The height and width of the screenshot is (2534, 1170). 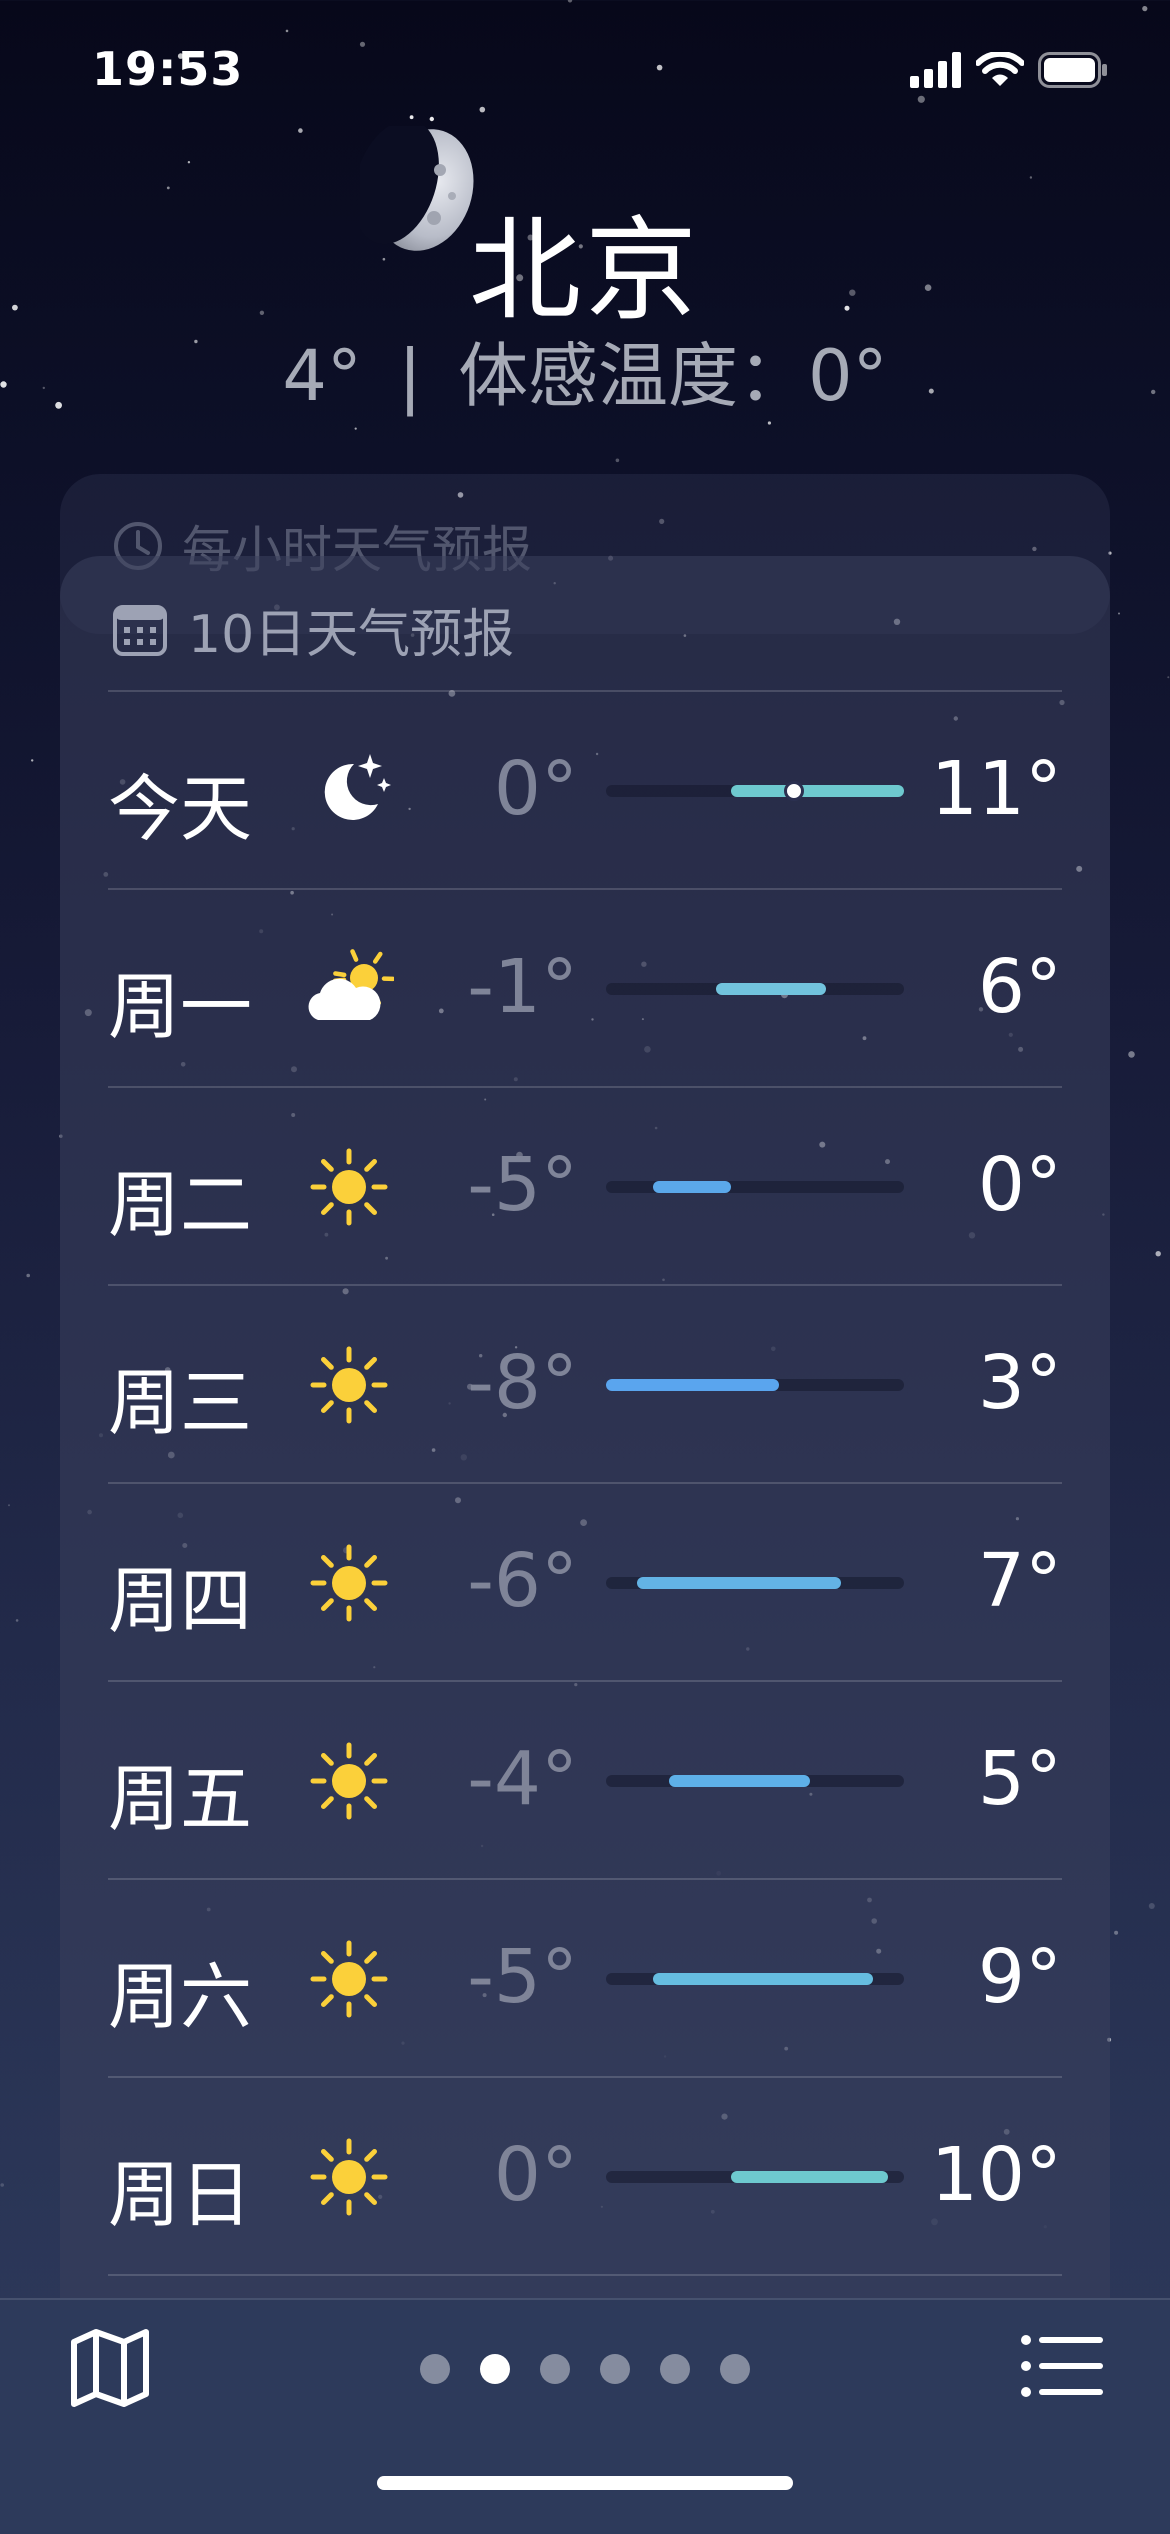 What do you see at coordinates (180, 1990) in the screenshot?
I see `day-label: 周六` at bounding box center [180, 1990].